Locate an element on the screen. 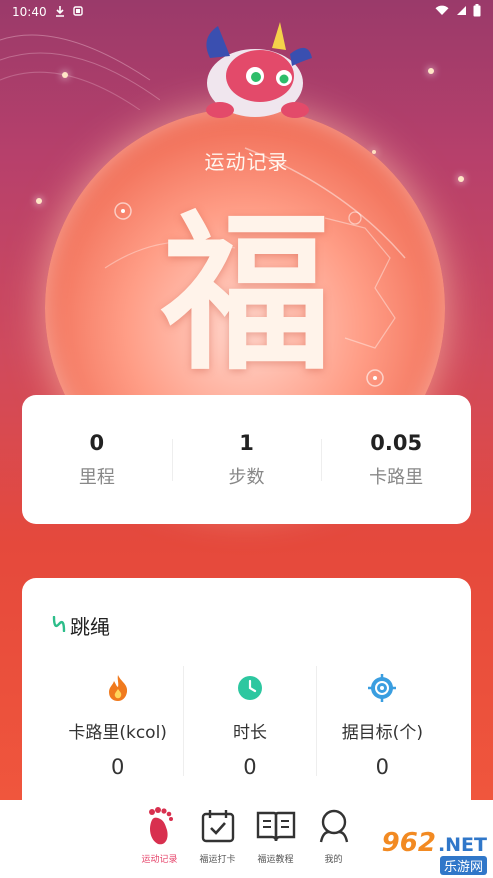 Image resolution: width=493 pixels, height=878 pixels. footprint-icon is located at coordinates (160, 826).